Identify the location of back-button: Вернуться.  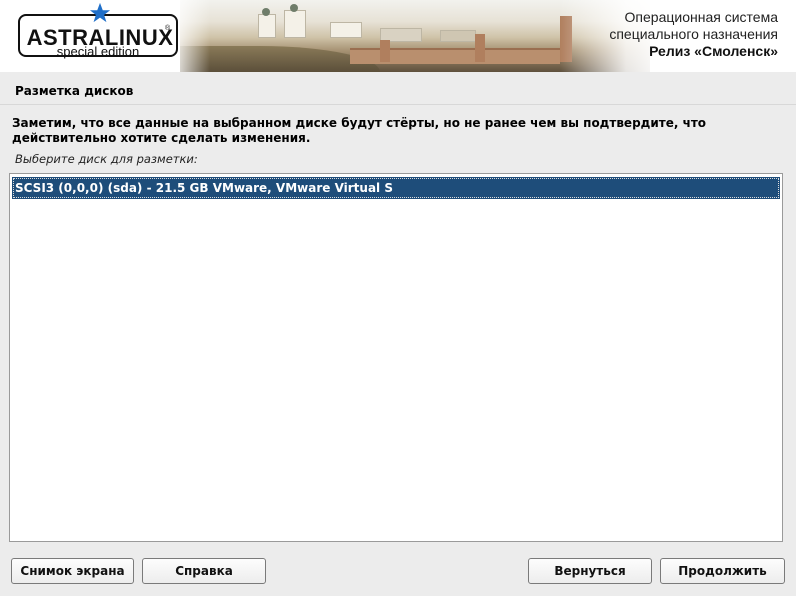
(590, 571).